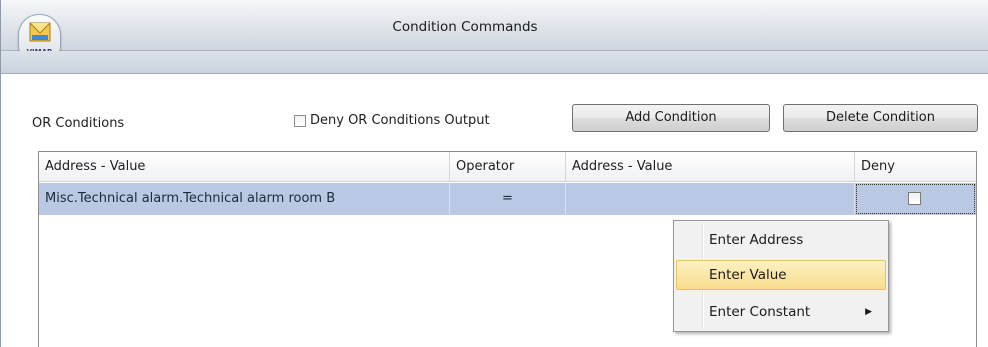 The image size is (988, 347). I want to click on cell-operator: =, so click(508, 199).